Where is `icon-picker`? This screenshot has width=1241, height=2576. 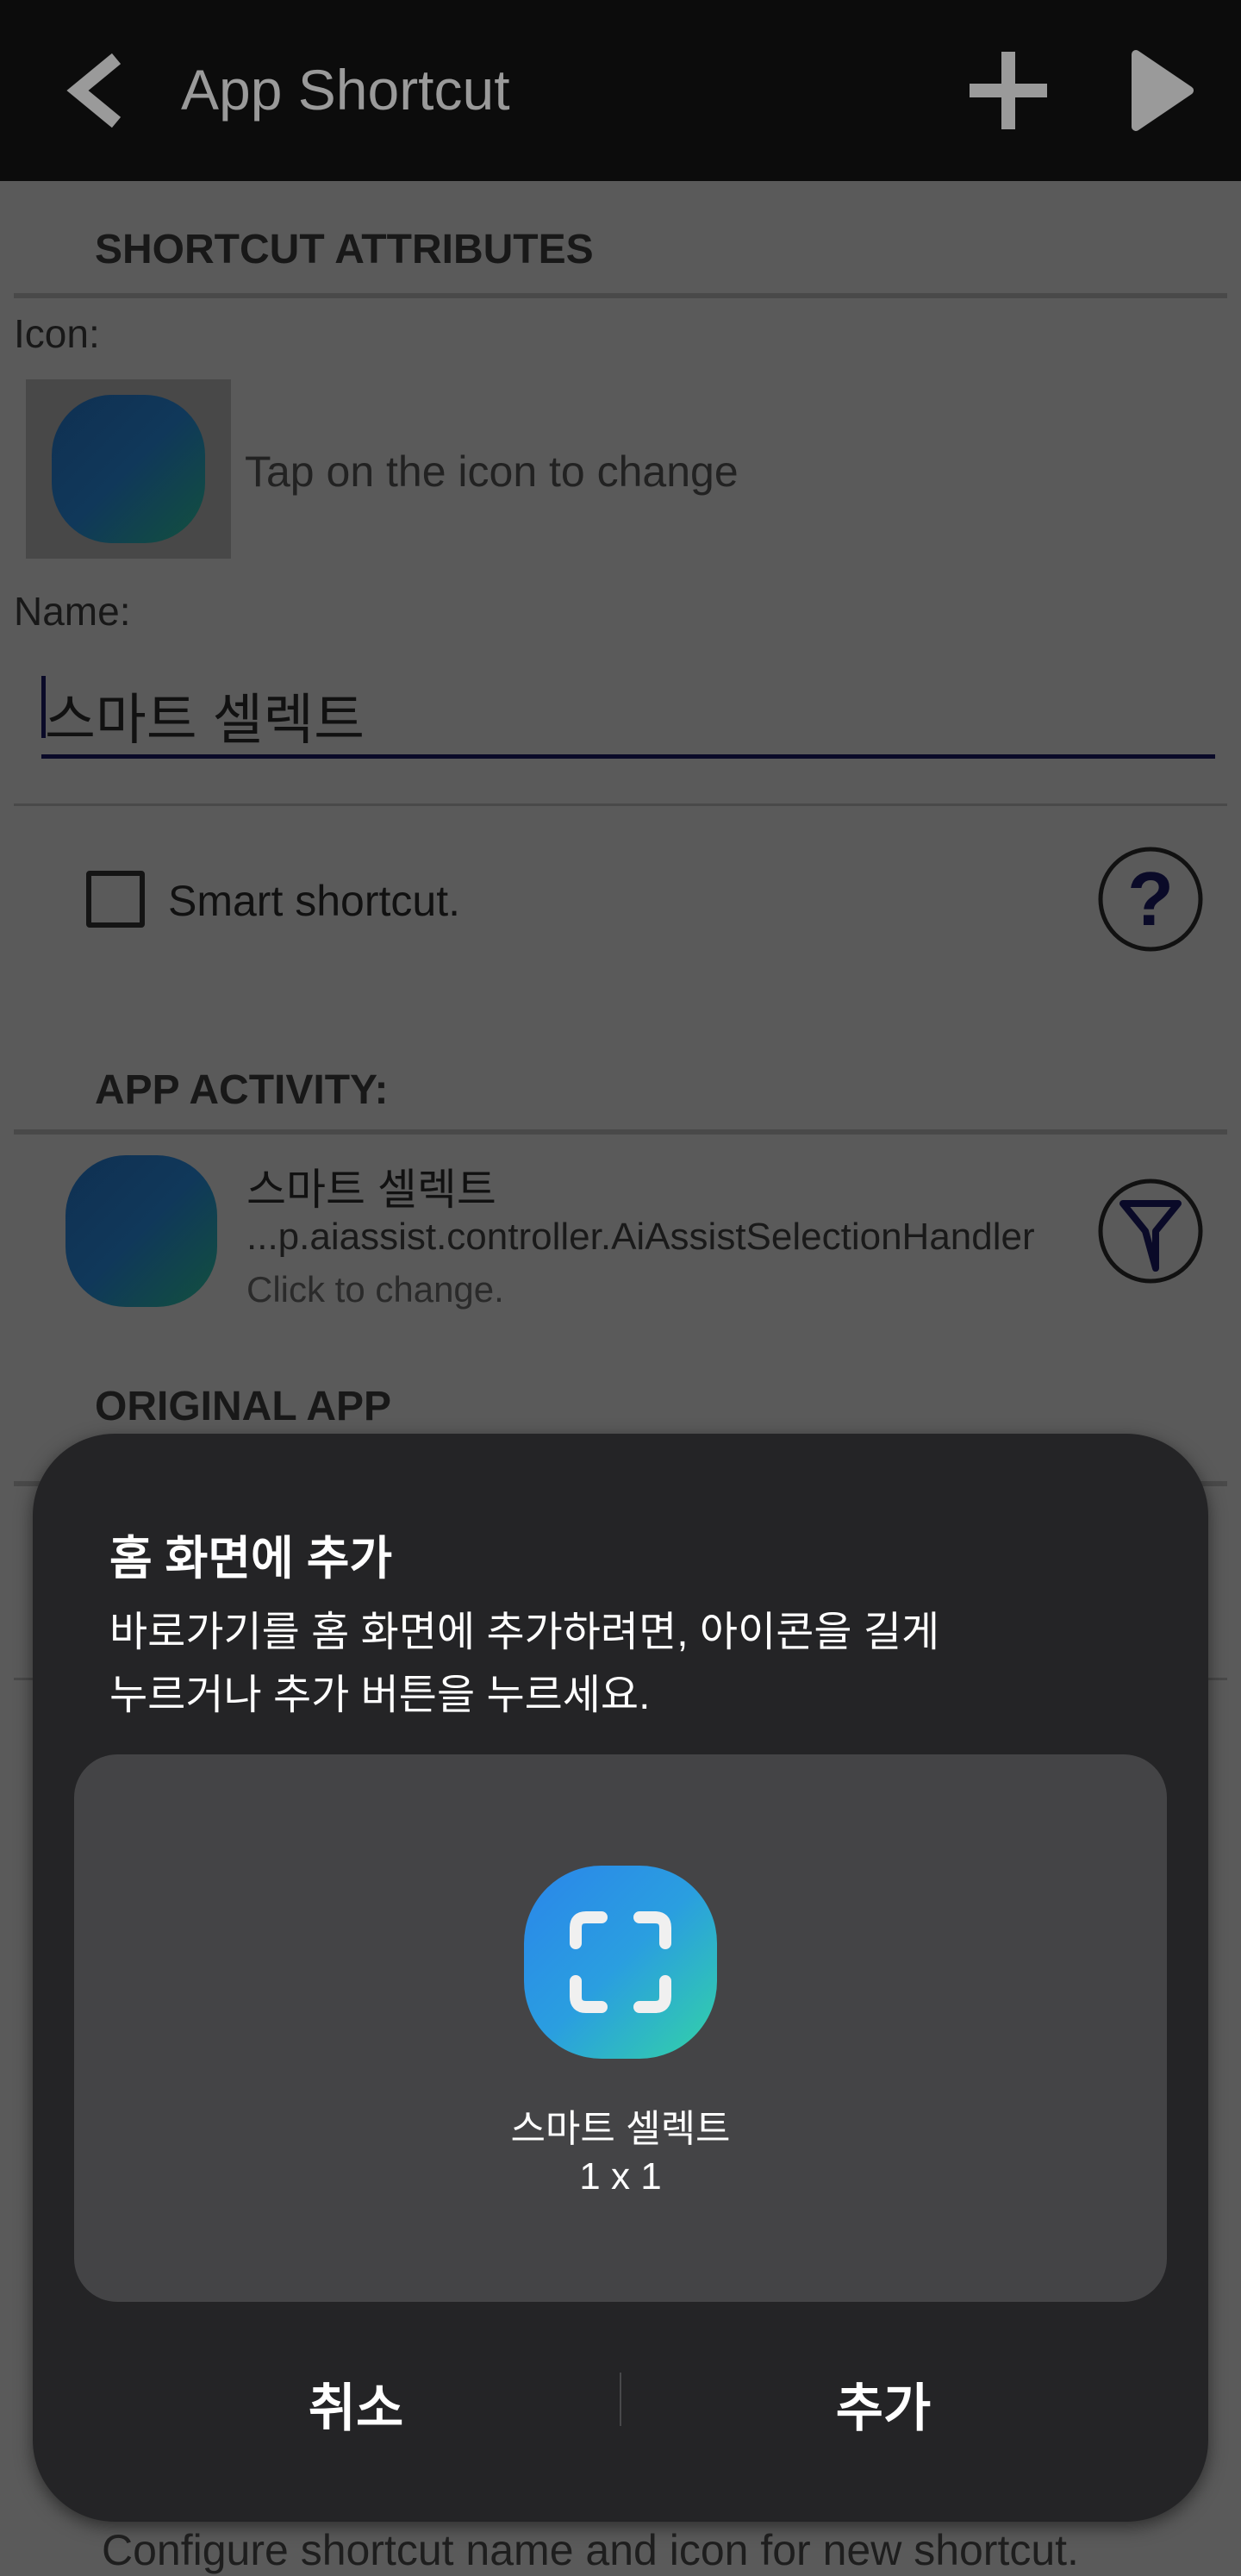
icon-picker is located at coordinates (128, 469).